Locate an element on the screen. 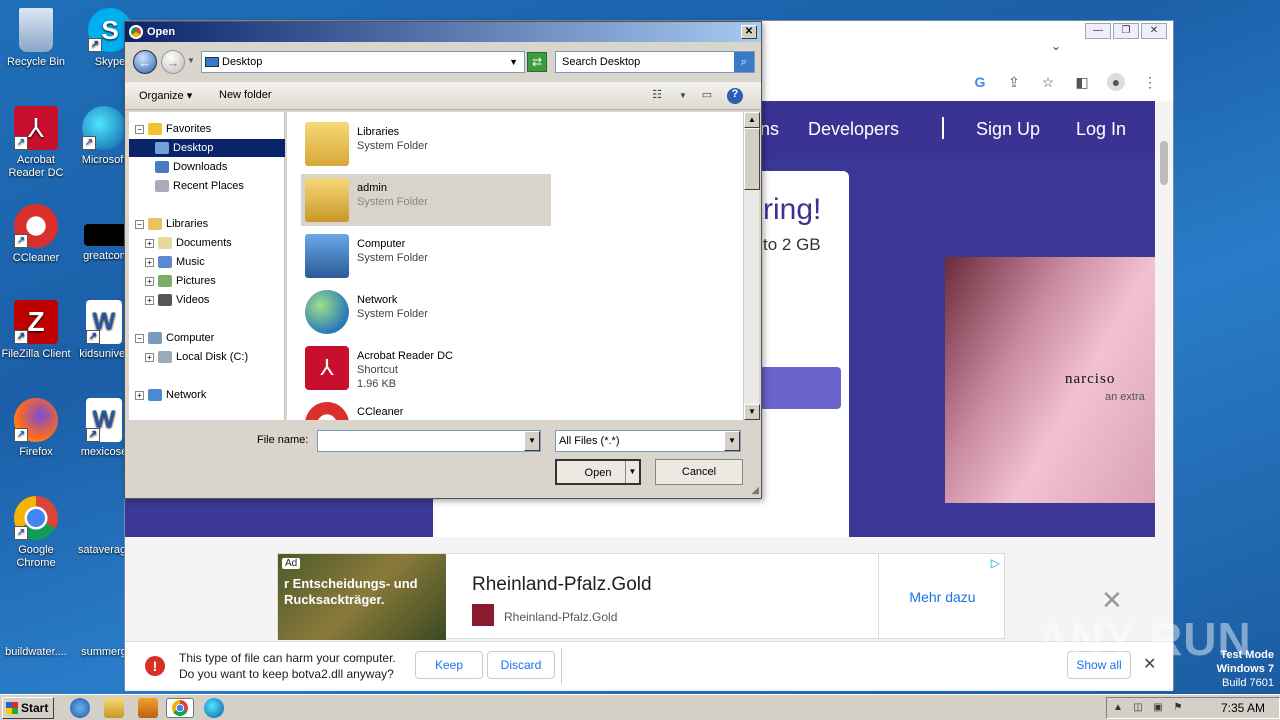  start-button: Start is located at coordinates (28, 708).